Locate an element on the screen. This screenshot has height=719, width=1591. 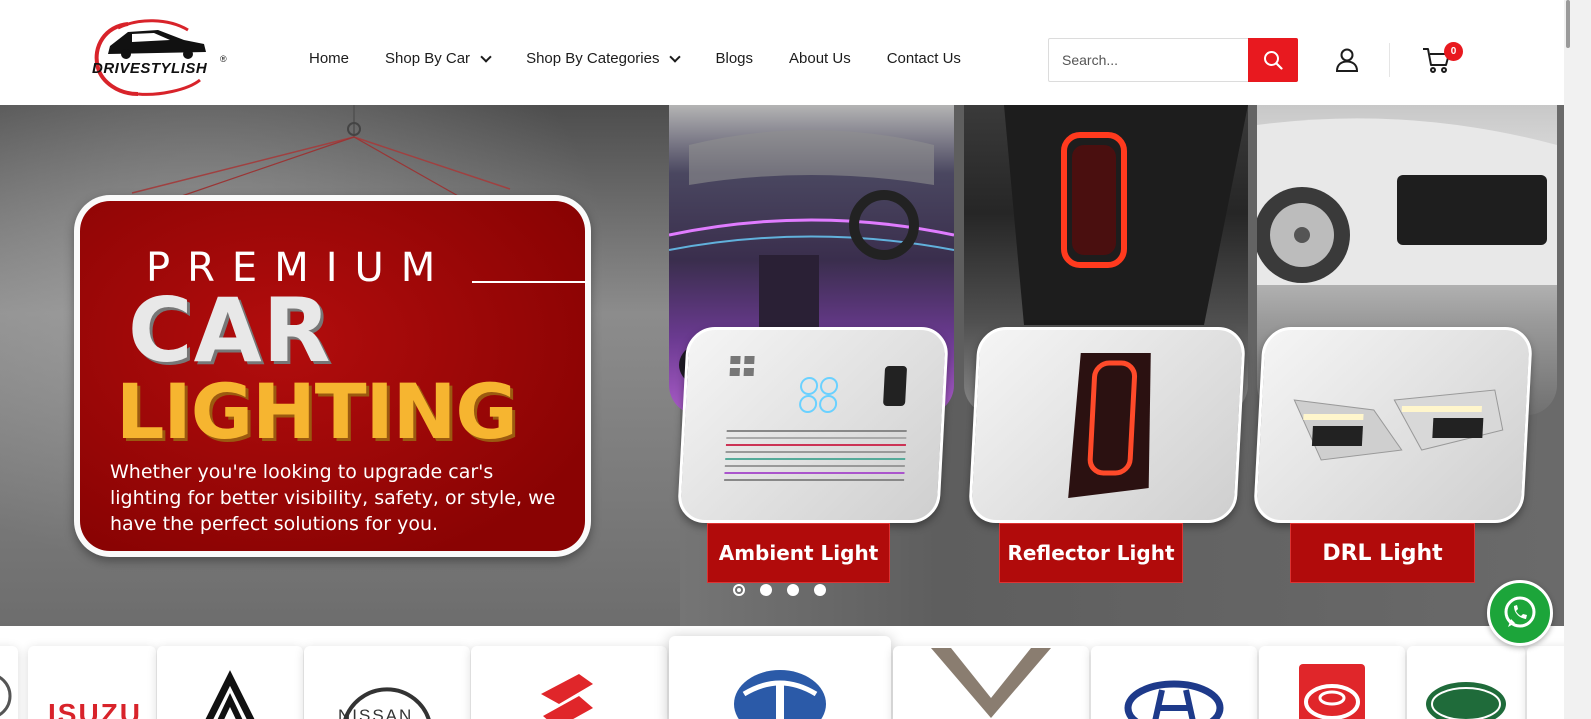
brand-card-nissan: NISSAN is located at coordinates (387, 682).